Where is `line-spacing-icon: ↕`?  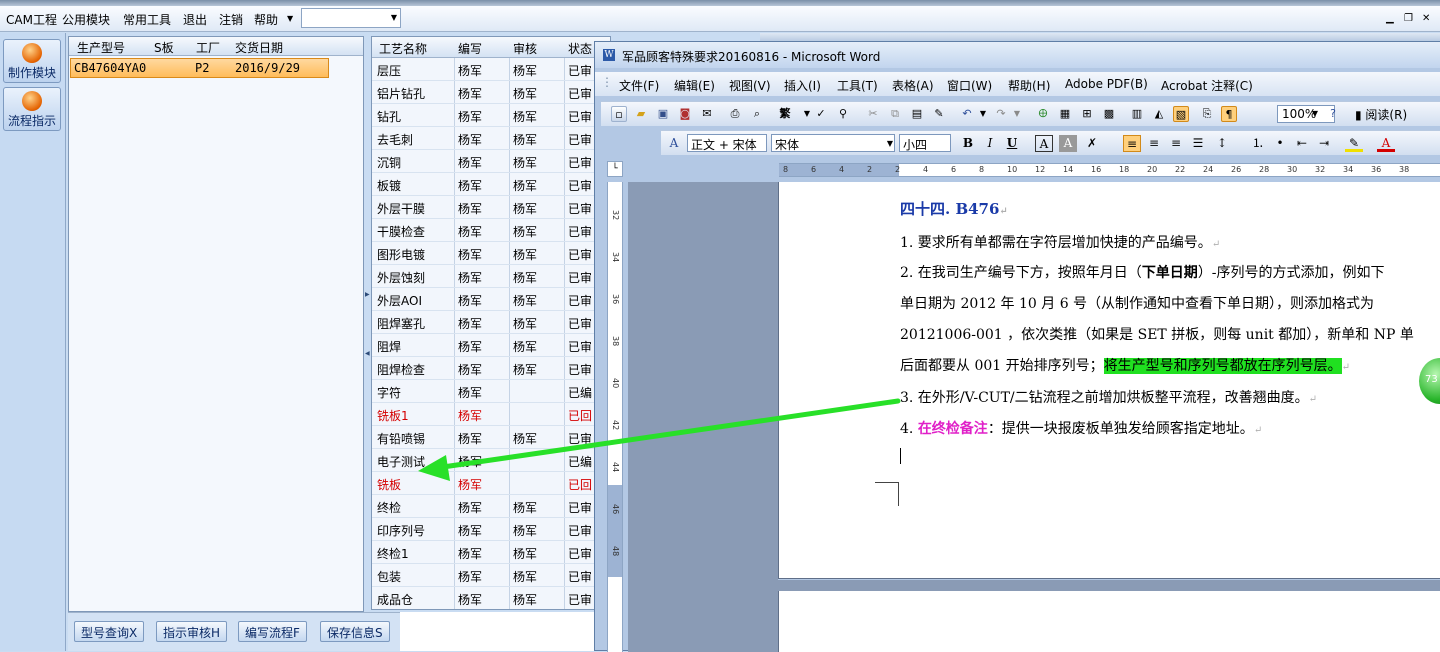
line-spacing-icon: ↕ is located at coordinates (1222, 143).